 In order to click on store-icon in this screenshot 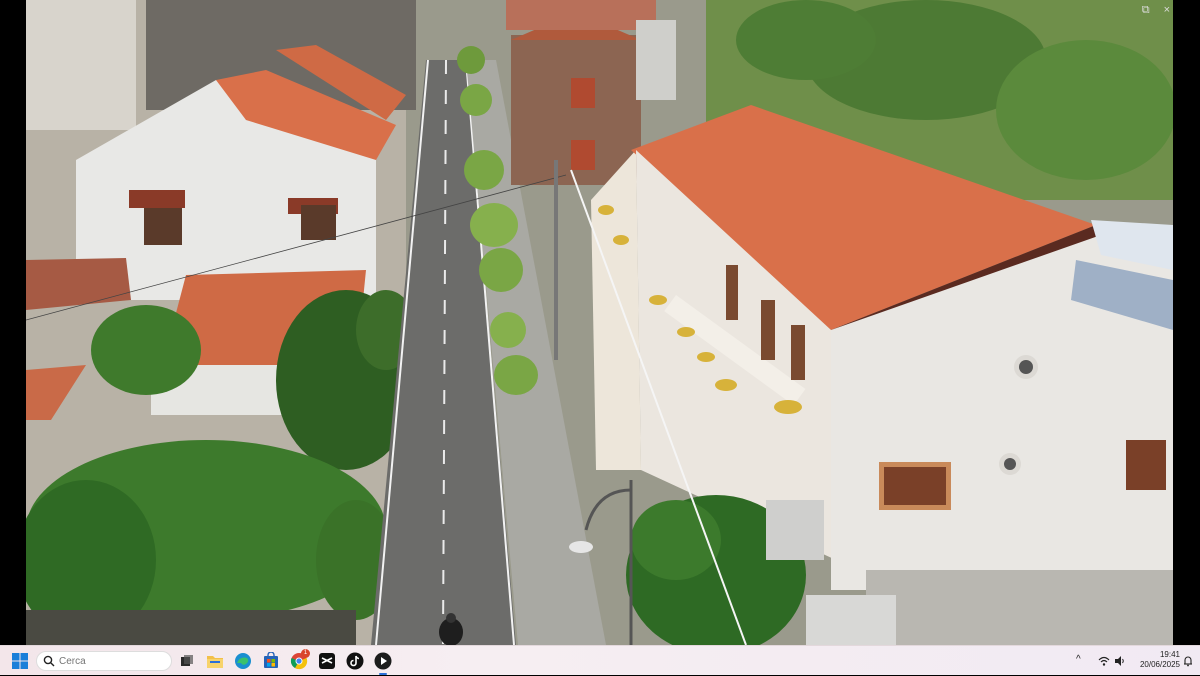, I will do `click(271, 660)`.